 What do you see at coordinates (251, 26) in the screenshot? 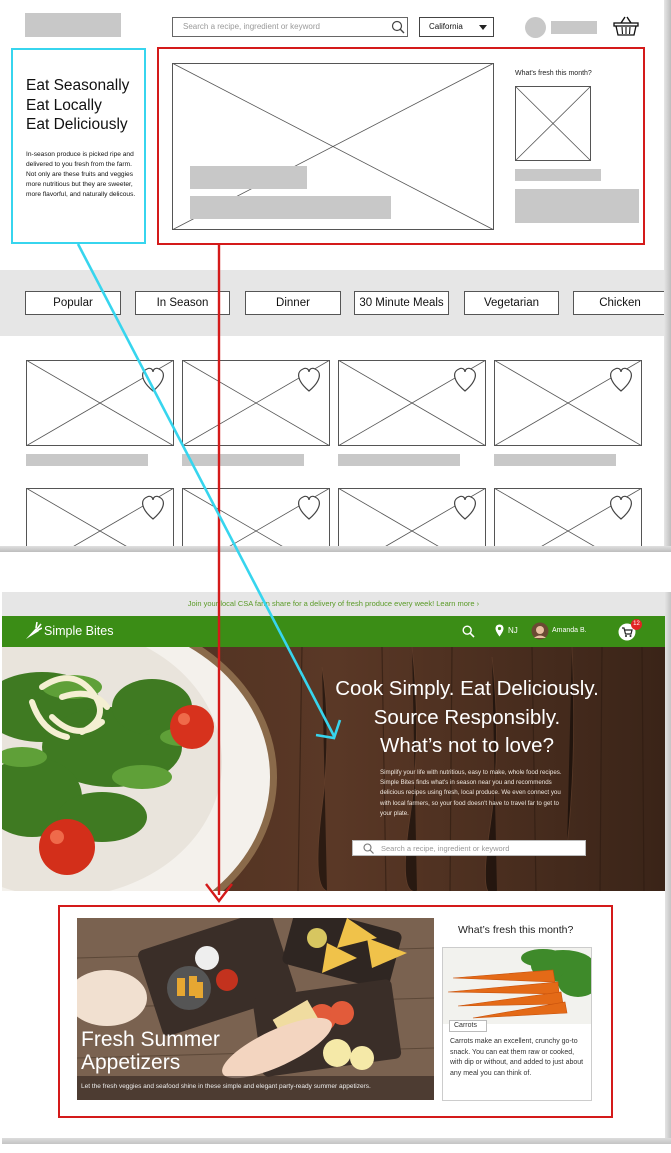
I see `wireframe-search-placeholder: Search a recipe, ingredient or keyword` at bounding box center [251, 26].